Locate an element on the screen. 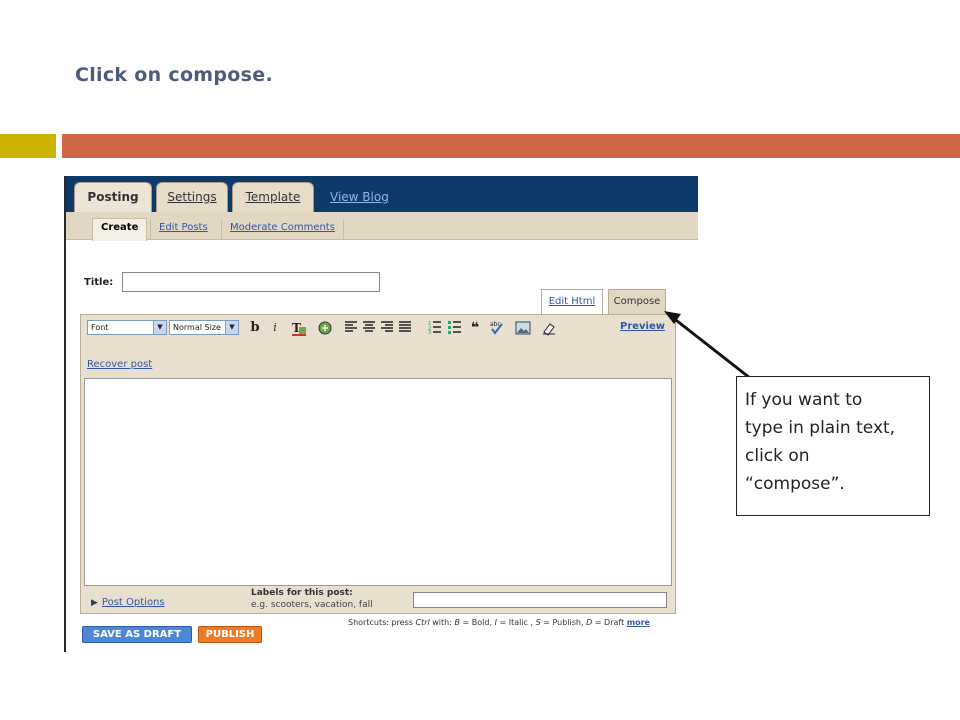 The width and height of the screenshot is (960, 720). bold-icon: b is located at coordinates (255, 328).